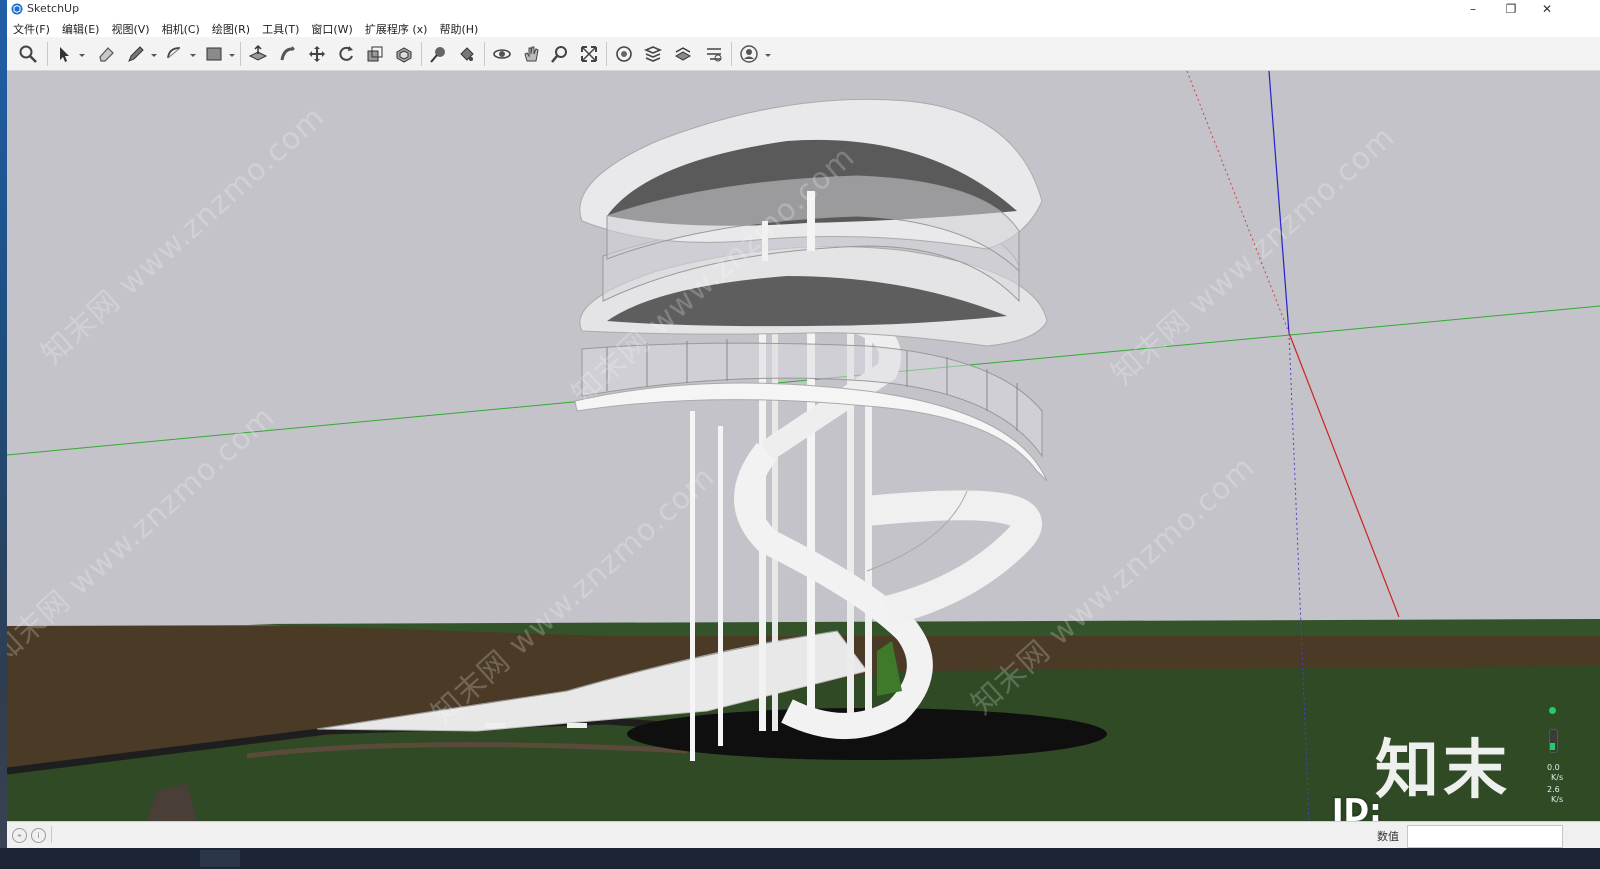 Image resolution: width=1600 pixels, height=869 pixels. I want to click on upload-unit: K/s, so click(1557, 777).